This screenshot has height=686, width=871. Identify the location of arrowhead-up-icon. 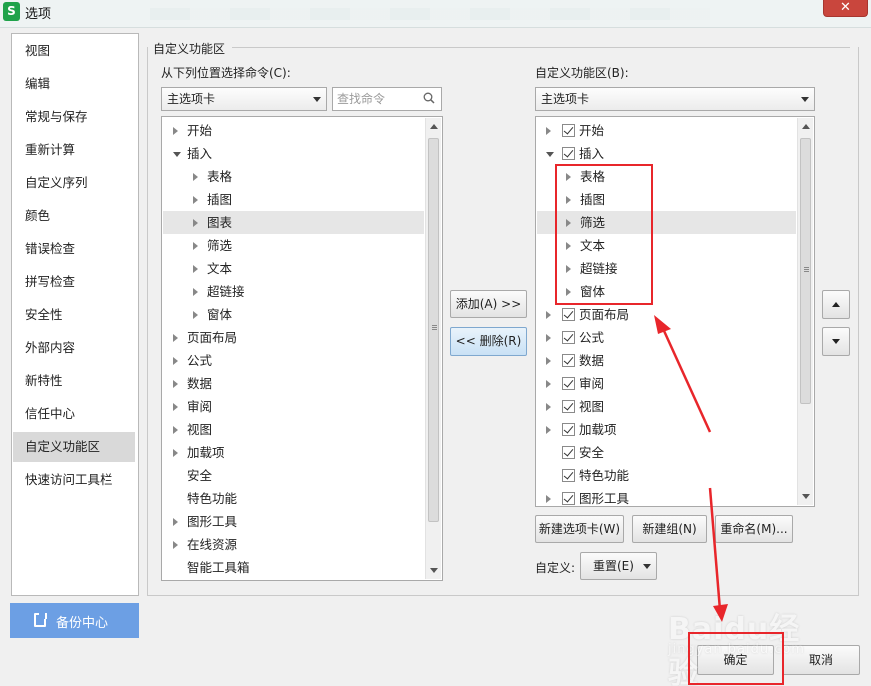
(662, 324).